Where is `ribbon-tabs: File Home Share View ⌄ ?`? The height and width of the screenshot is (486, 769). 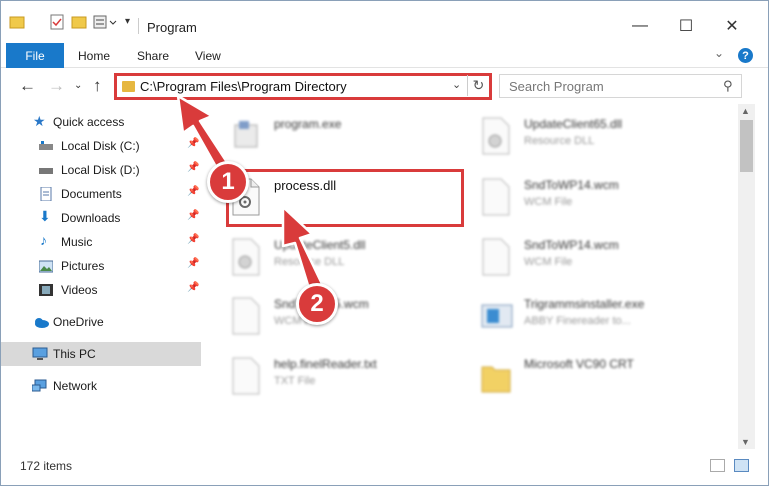
ribbon-tabs: File Home Share View ⌄ ? is located at coordinates (384, 55).